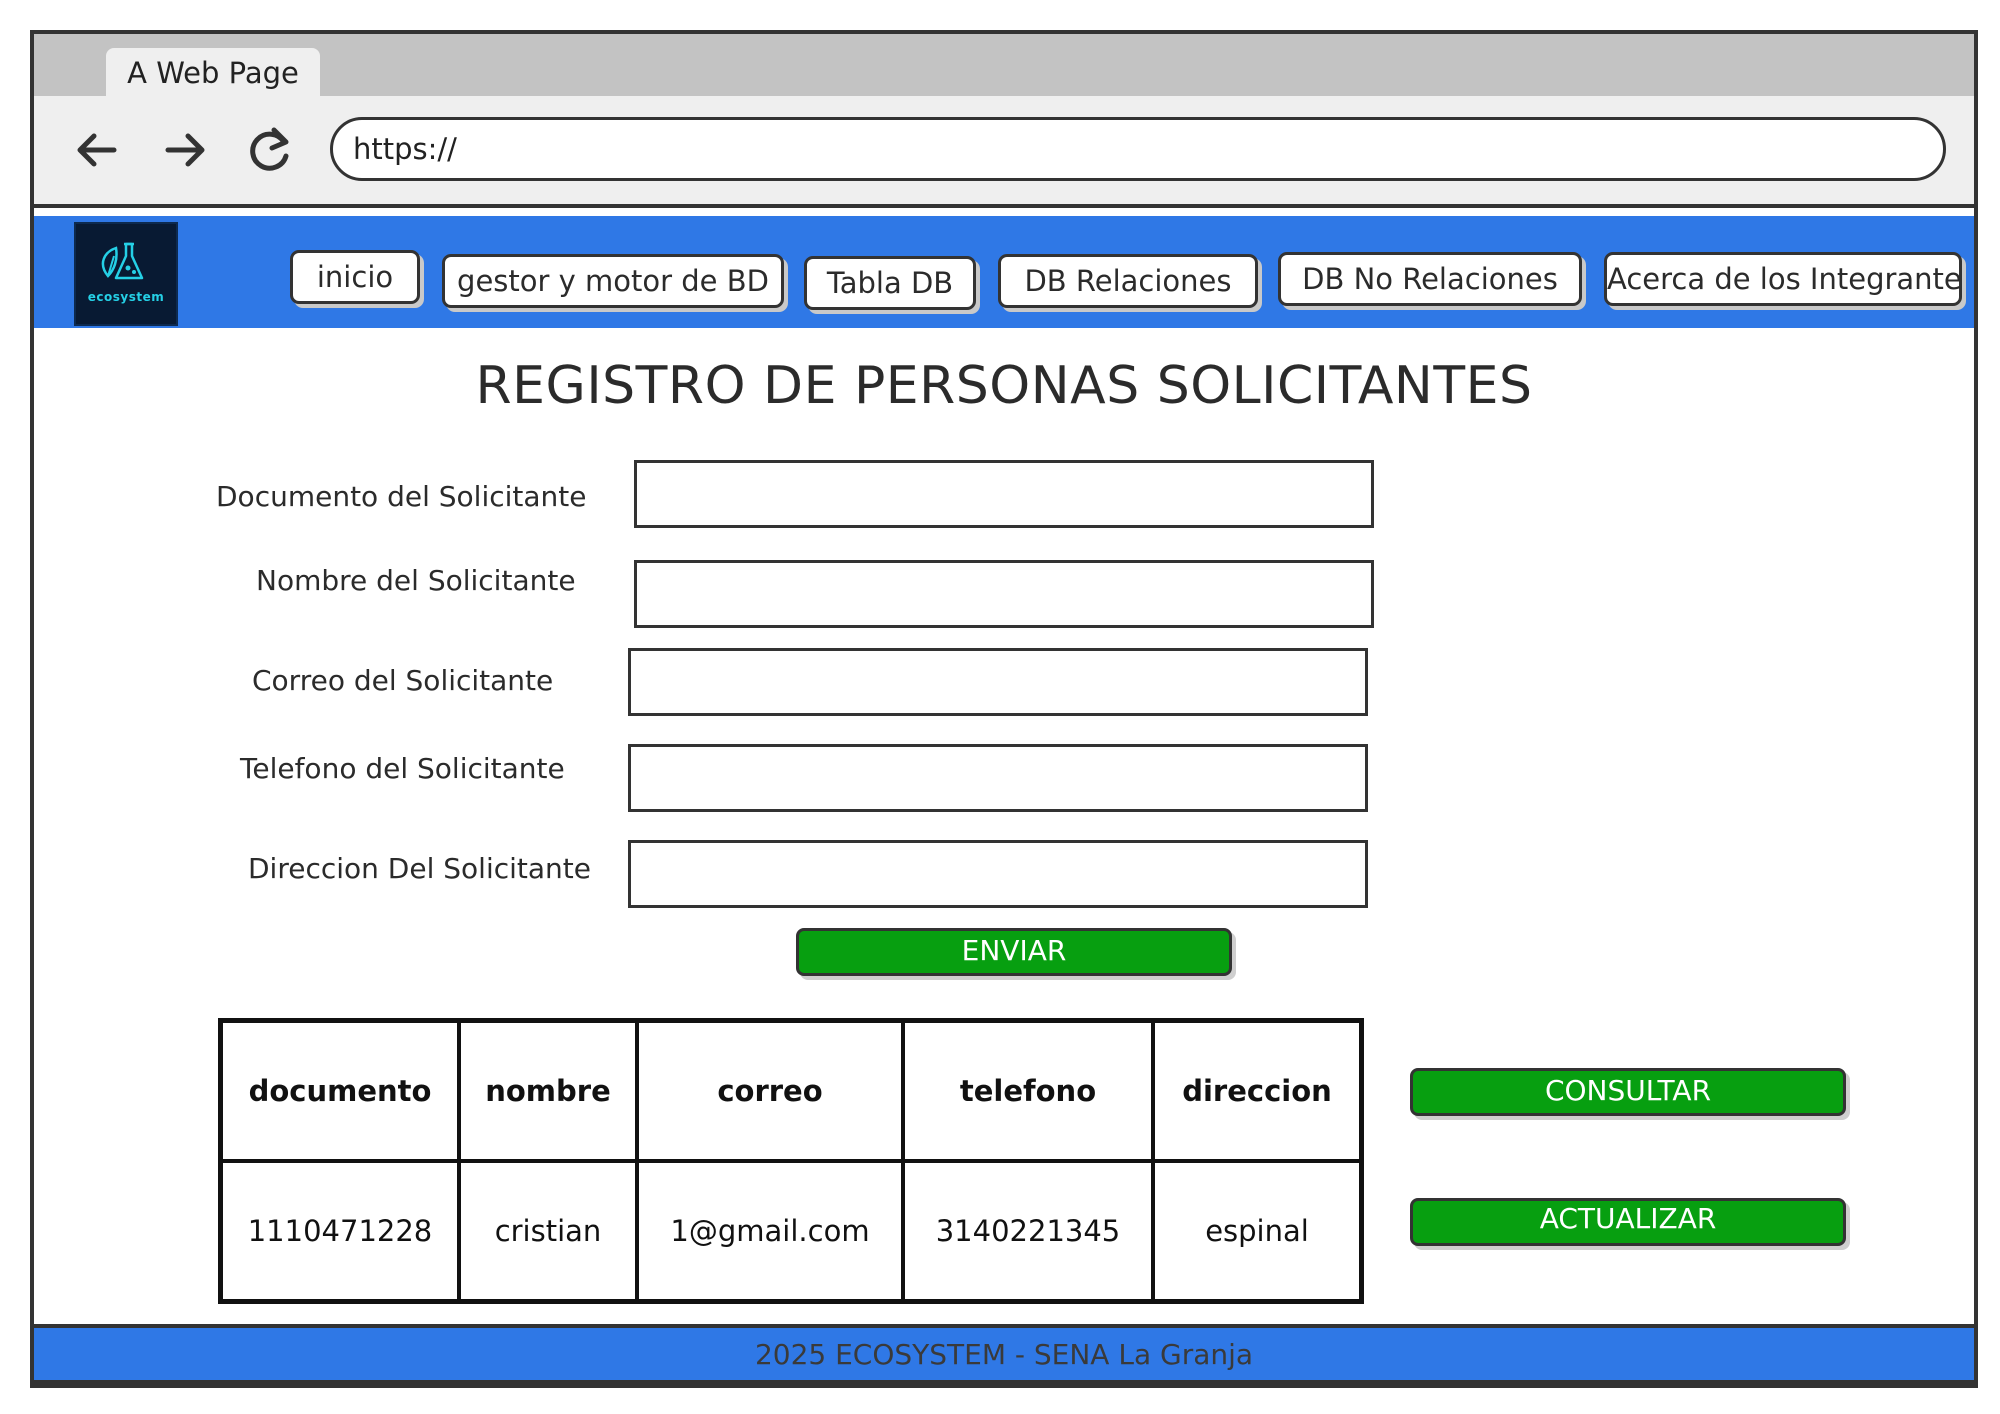 The height and width of the screenshot is (1414, 2000). What do you see at coordinates (1014, 952) in the screenshot?
I see `enviar-button: ENVIAR` at bounding box center [1014, 952].